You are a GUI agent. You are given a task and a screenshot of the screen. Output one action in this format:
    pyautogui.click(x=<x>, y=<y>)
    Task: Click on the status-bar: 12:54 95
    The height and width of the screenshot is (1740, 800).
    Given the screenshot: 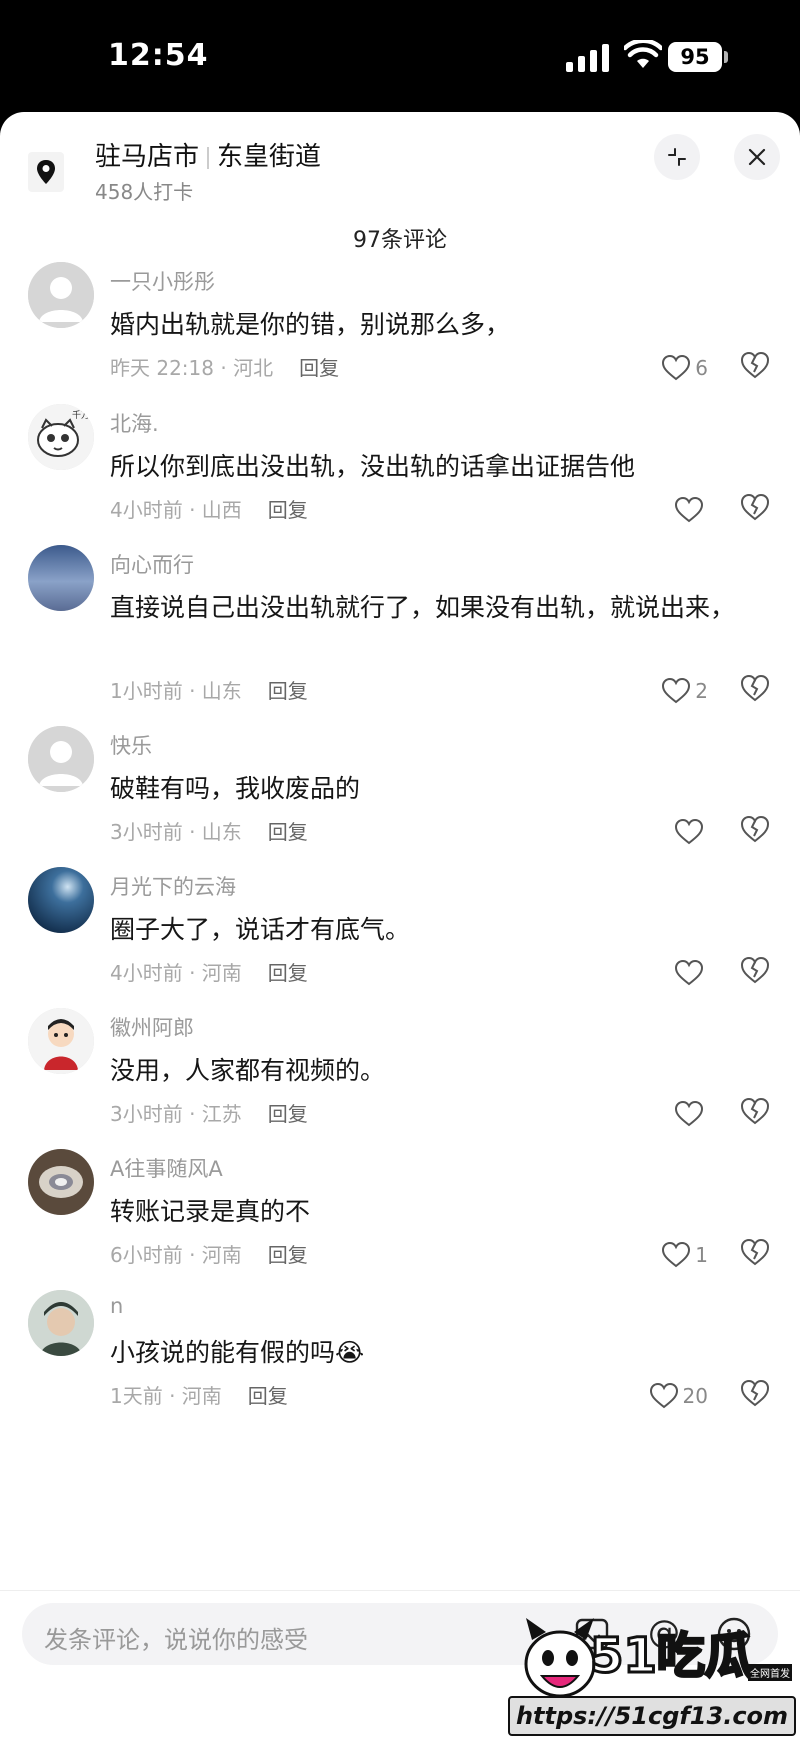 What is the action you would take?
    pyautogui.click(x=400, y=56)
    